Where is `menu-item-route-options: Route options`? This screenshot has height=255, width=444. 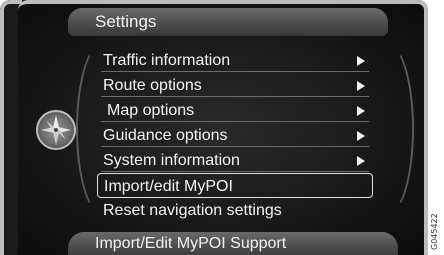
menu-item-route-options: Route options is located at coordinates (237, 85).